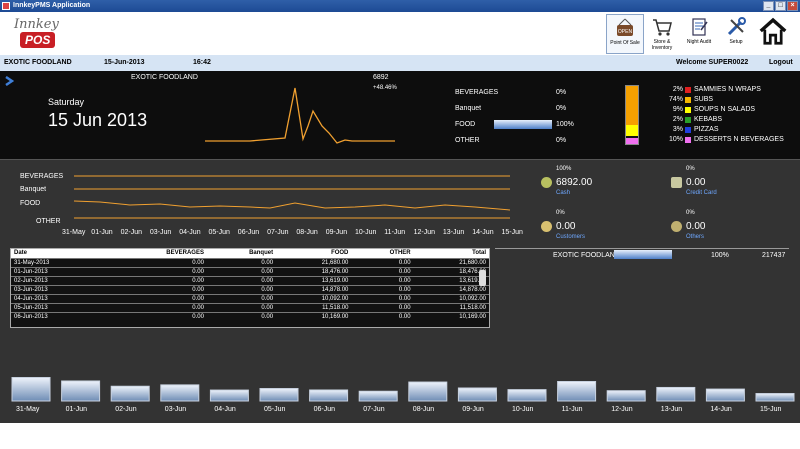 Image resolution: width=800 pixels, height=449 pixels. What do you see at coordinates (662, 27) in the screenshot?
I see `cart-icon` at bounding box center [662, 27].